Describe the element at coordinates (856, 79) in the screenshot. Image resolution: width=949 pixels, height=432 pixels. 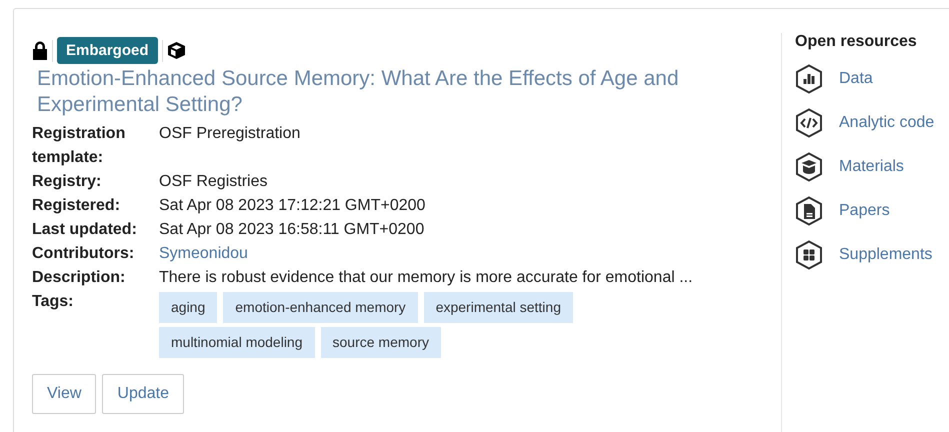
I see `resource-link: Data` at that location.